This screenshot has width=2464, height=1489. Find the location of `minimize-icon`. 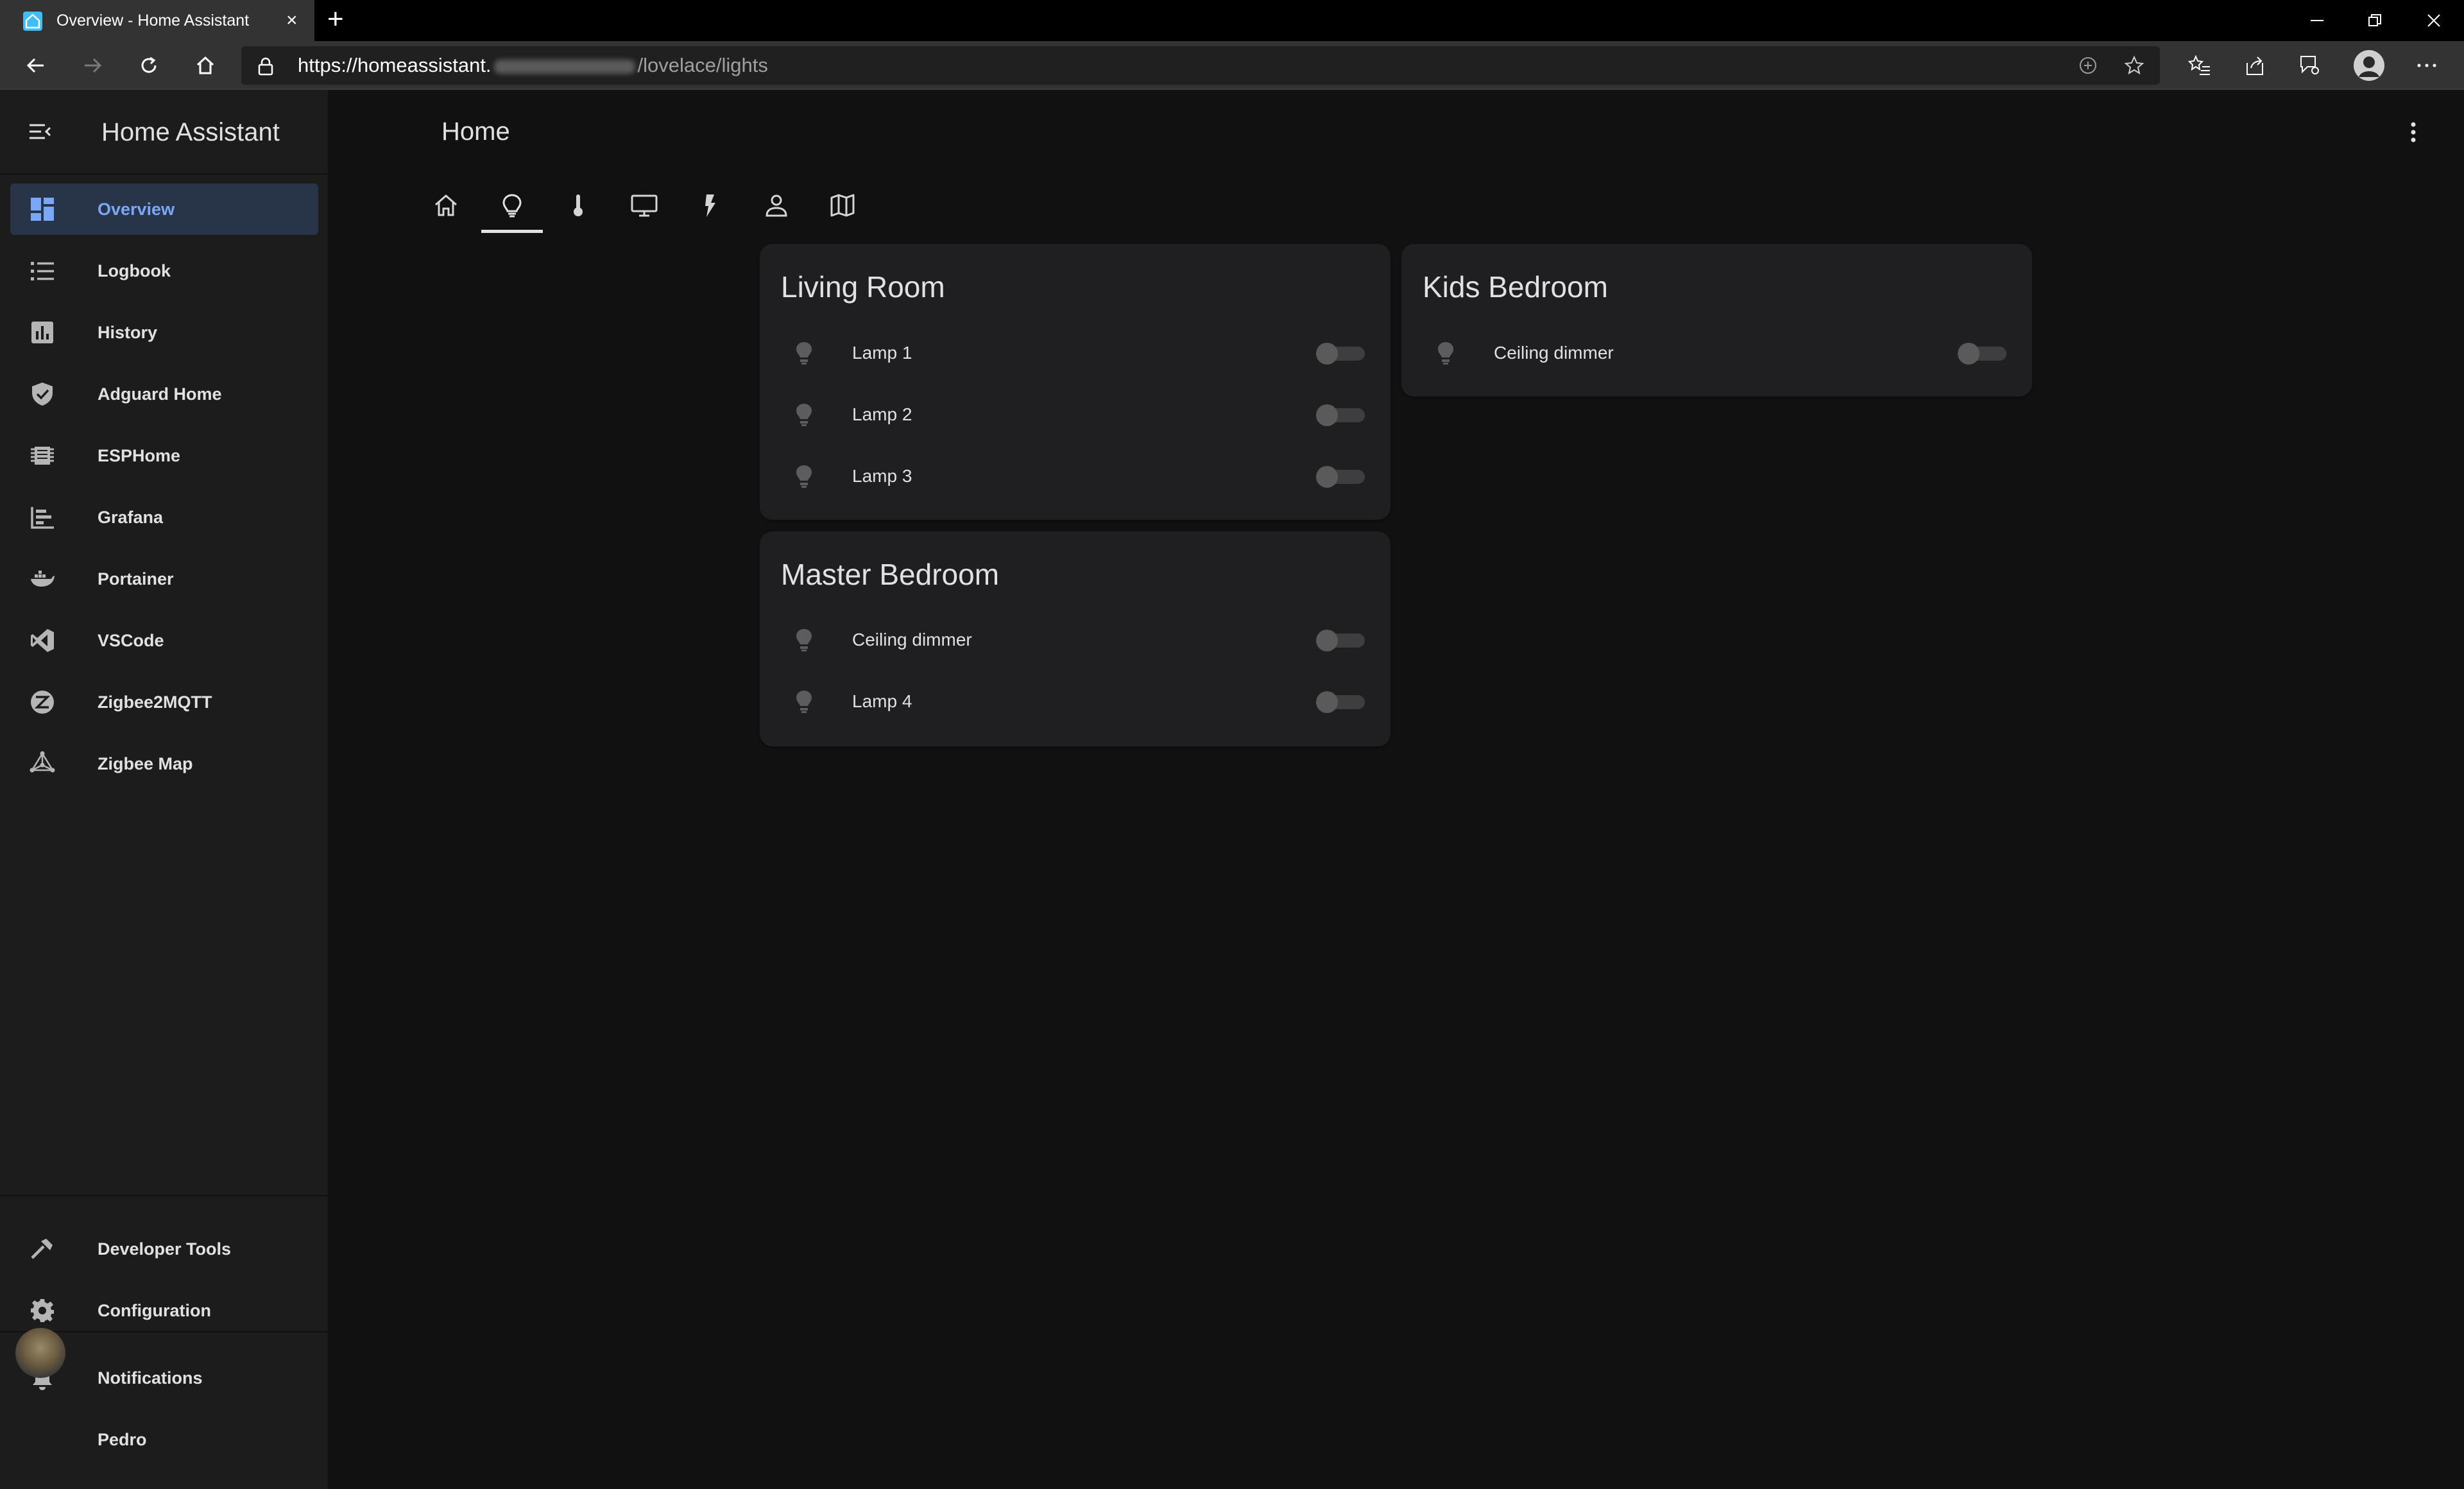

minimize-icon is located at coordinates (2317, 20).